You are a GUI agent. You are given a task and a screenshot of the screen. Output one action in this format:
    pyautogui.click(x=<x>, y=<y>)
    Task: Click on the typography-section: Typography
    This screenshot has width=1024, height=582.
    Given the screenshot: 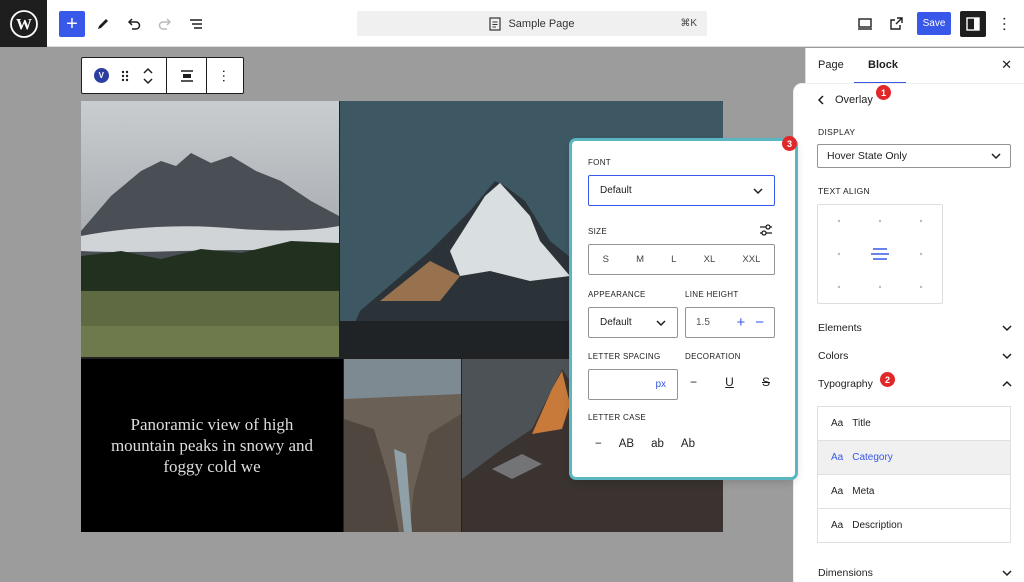 What is the action you would take?
    pyautogui.click(x=915, y=384)
    